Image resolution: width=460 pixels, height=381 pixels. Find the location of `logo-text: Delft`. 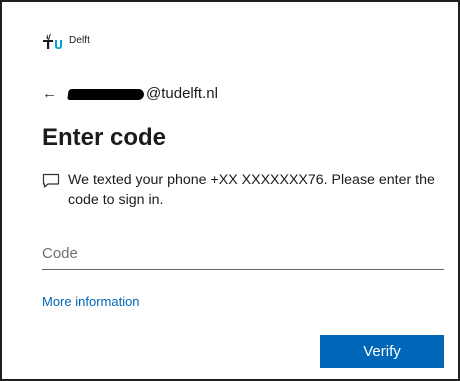

logo-text: Delft is located at coordinates (80, 40).